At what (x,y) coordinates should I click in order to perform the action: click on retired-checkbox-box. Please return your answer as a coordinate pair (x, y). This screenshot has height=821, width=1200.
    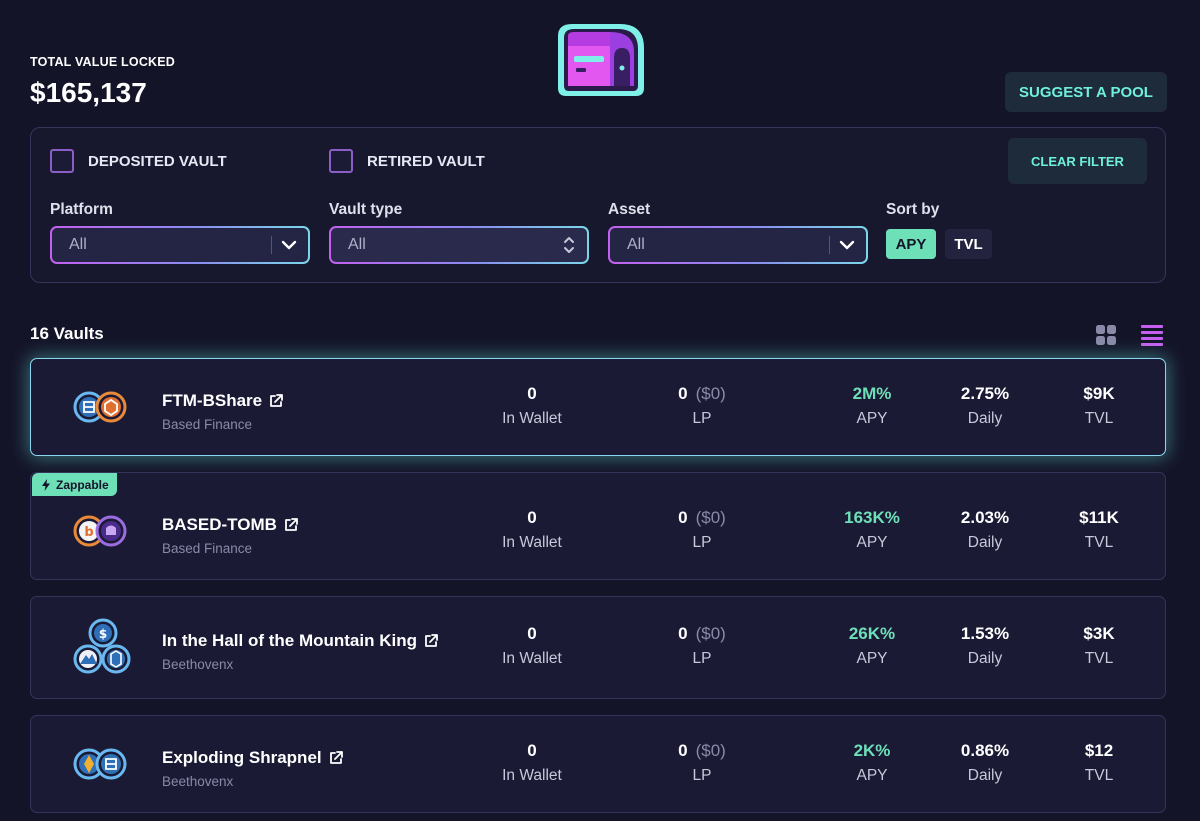
    Looking at the image, I should click on (341, 161).